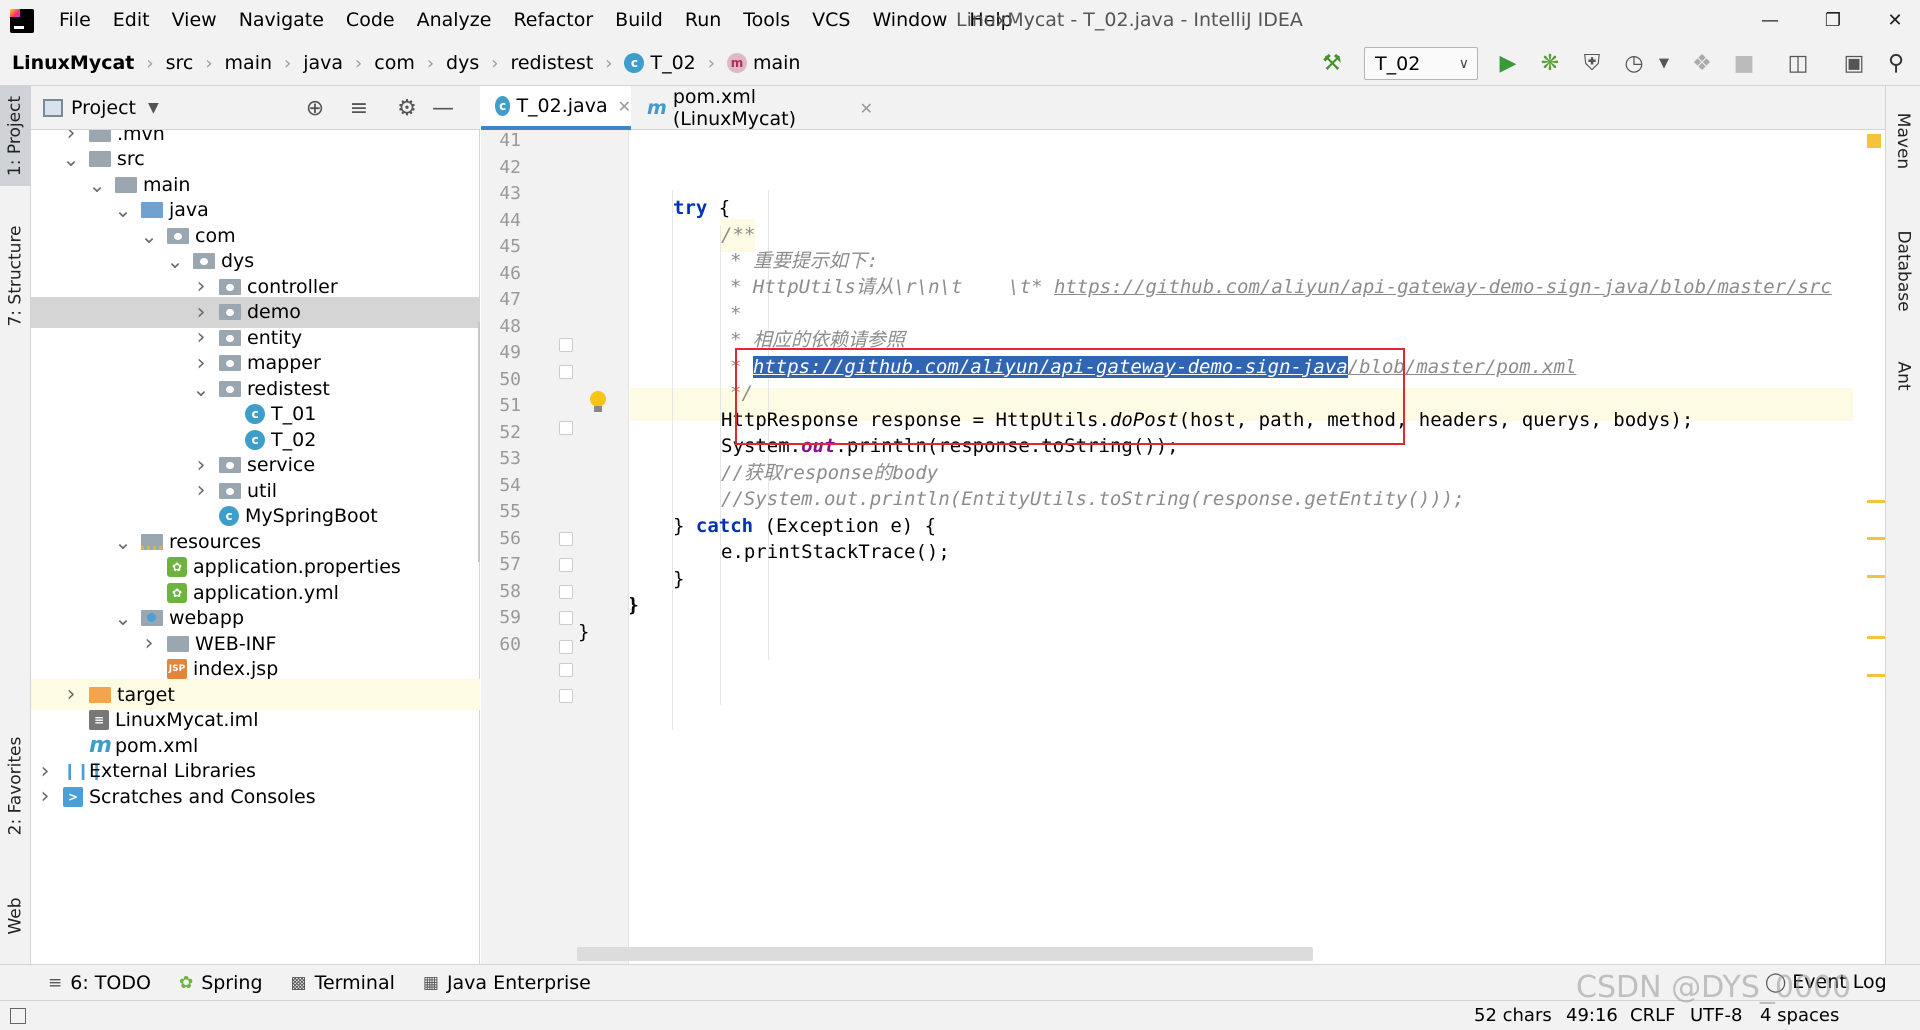 This screenshot has width=1920, height=1030. What do you see at coordinates (1550, 63) in the screenshot?
I see `debug-icon: ❋` at bounding box center [1550, 63].